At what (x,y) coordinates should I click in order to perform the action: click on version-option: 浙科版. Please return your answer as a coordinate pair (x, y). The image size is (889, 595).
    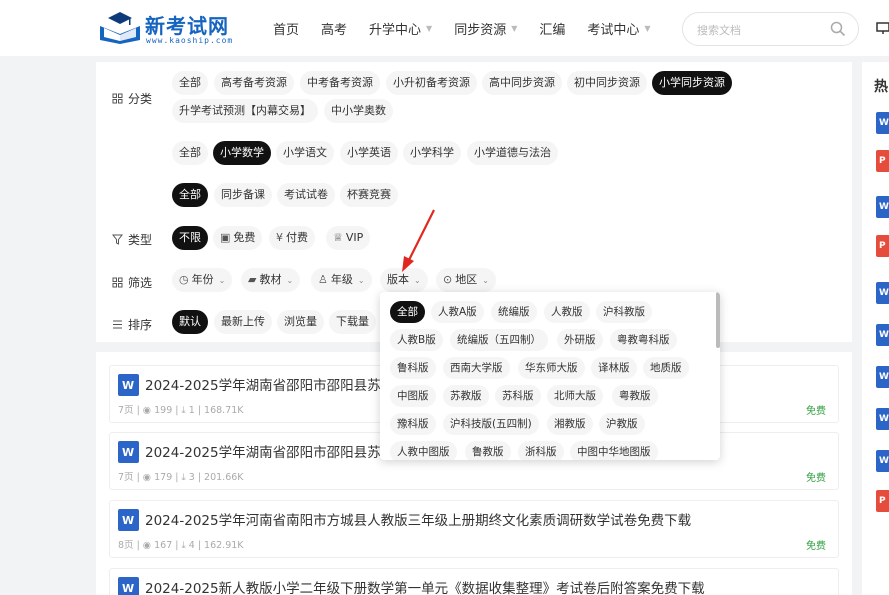
    Looking at the image, I should click on (541, 450).